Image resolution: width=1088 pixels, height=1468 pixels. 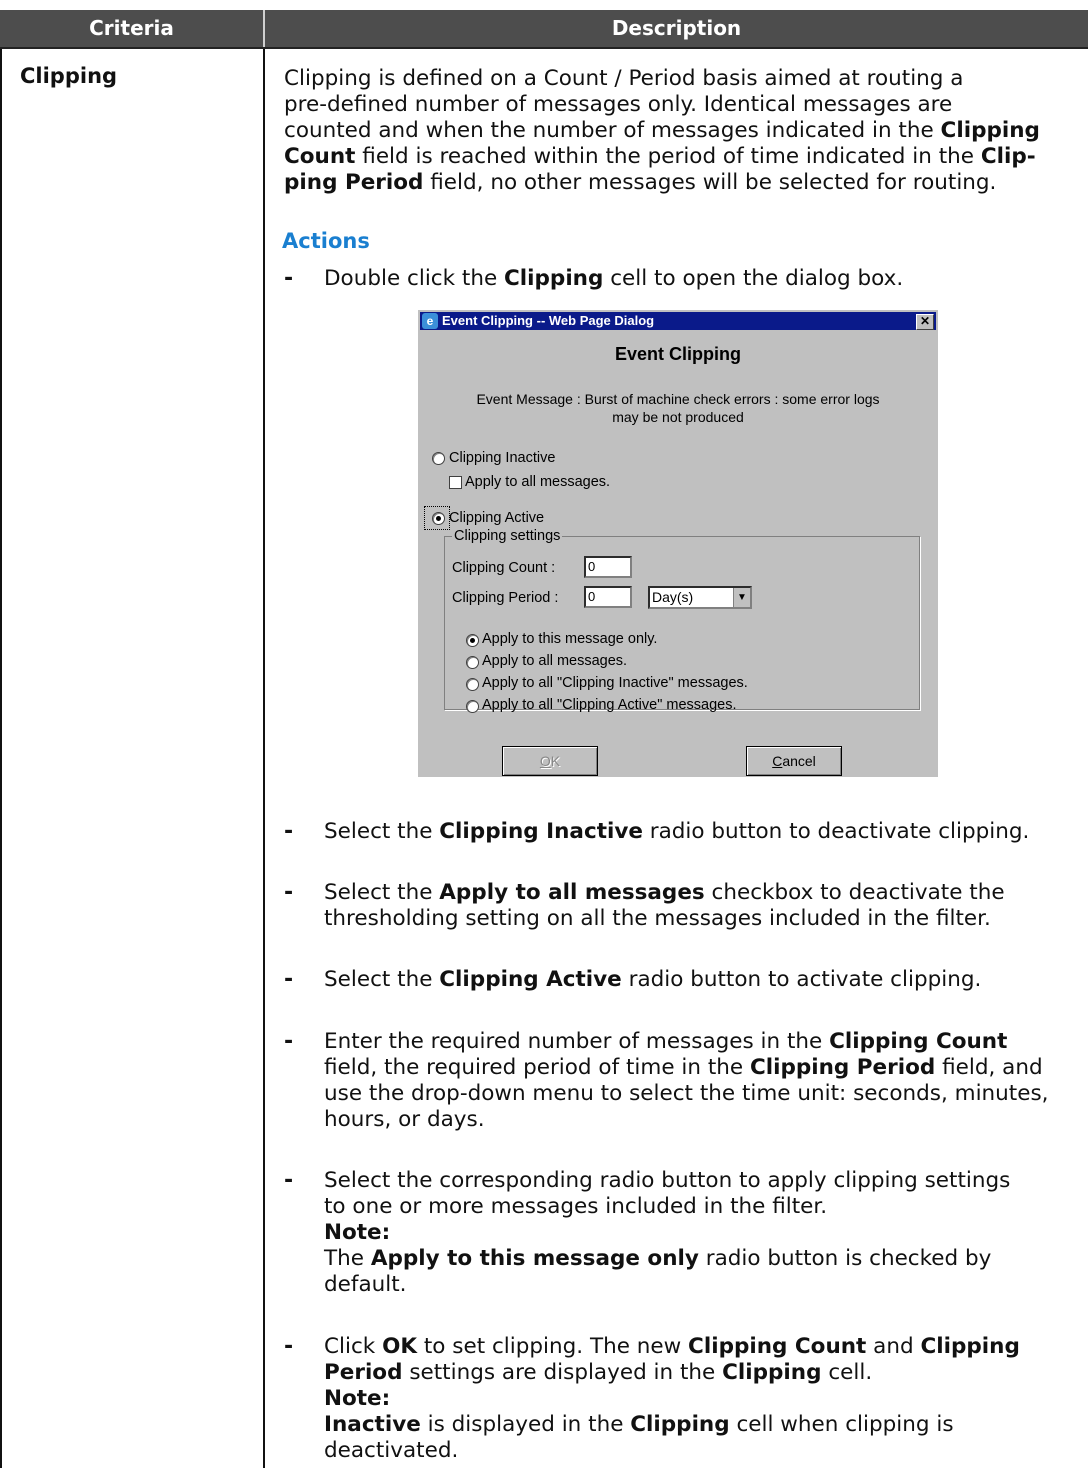 What do you see at coordinates (438, 458) in the screenshot?
I see `clipping-inactive-radio` at bounding box center [438, 458].